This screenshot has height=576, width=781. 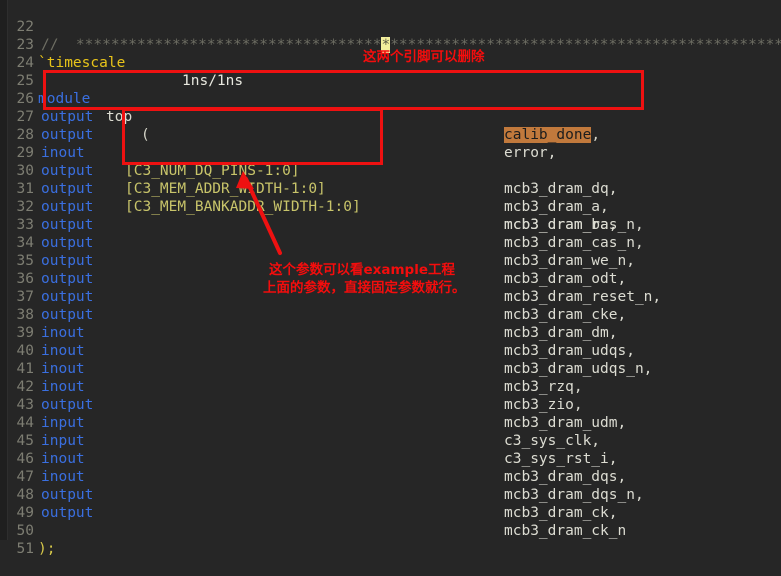 I want to click on line-number: 51, so click(x=25, y=549).